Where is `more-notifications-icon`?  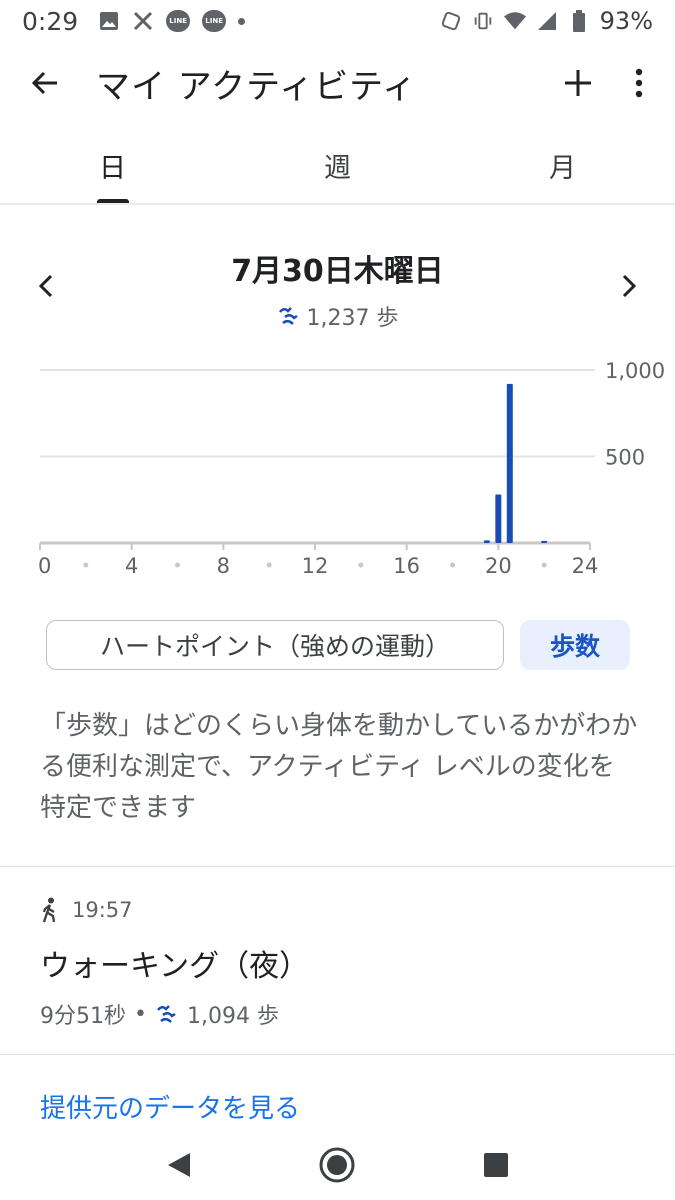
more-notifications-icon is located at coordinates (242, 21).